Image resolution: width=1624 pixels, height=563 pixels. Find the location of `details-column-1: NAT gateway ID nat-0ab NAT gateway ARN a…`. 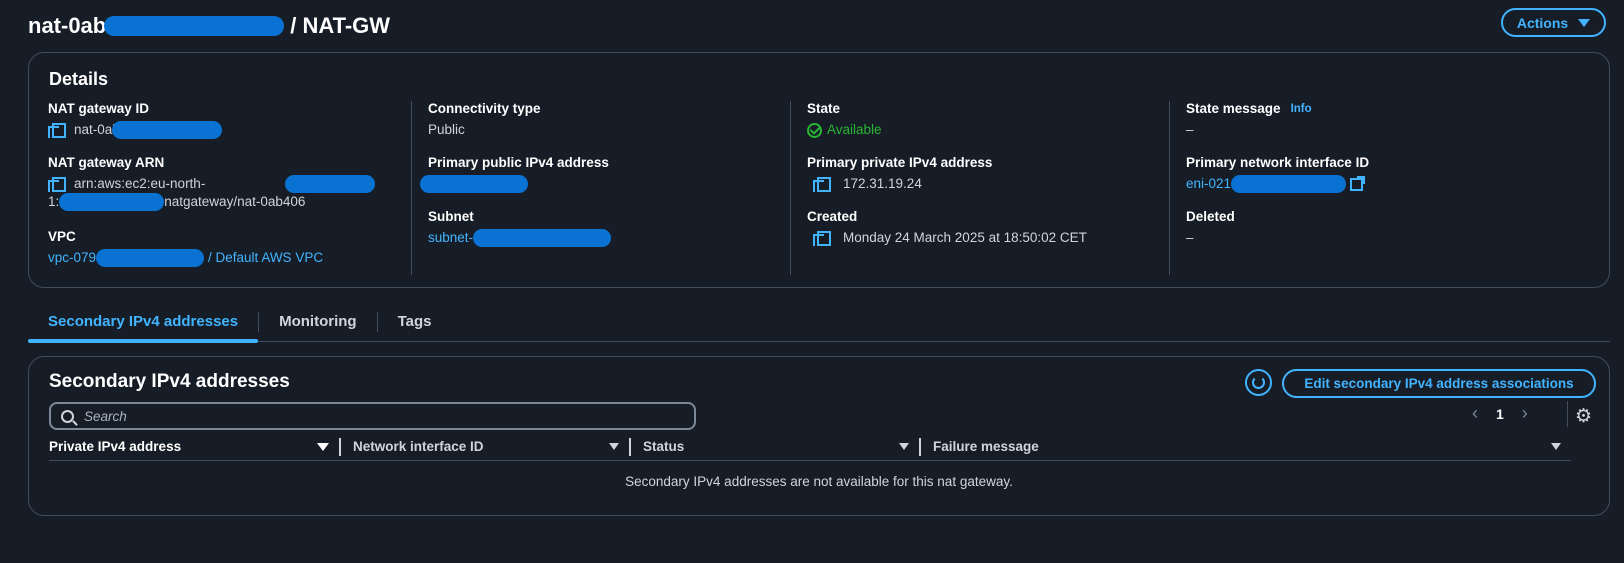

details-column-1: NAT gateway ID nat-0ab NAT gateway ARN a… is located at coordinates (228, 188).